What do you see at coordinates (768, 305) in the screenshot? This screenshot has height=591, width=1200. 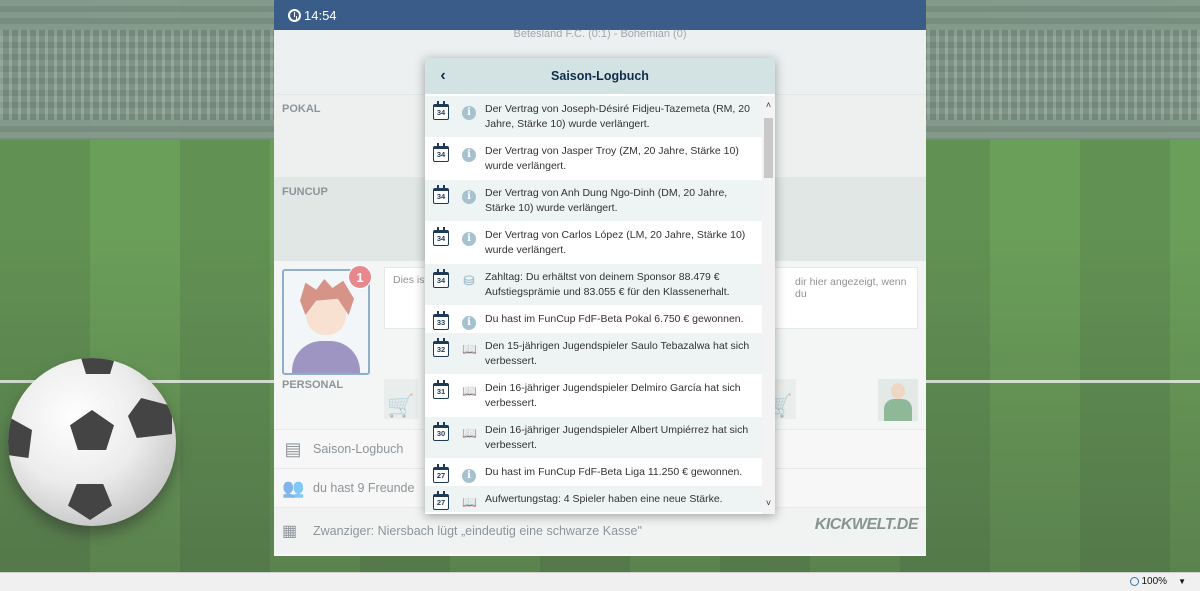 I see `scrollbar: ˄ ˅` at bounding box center [768, 305].